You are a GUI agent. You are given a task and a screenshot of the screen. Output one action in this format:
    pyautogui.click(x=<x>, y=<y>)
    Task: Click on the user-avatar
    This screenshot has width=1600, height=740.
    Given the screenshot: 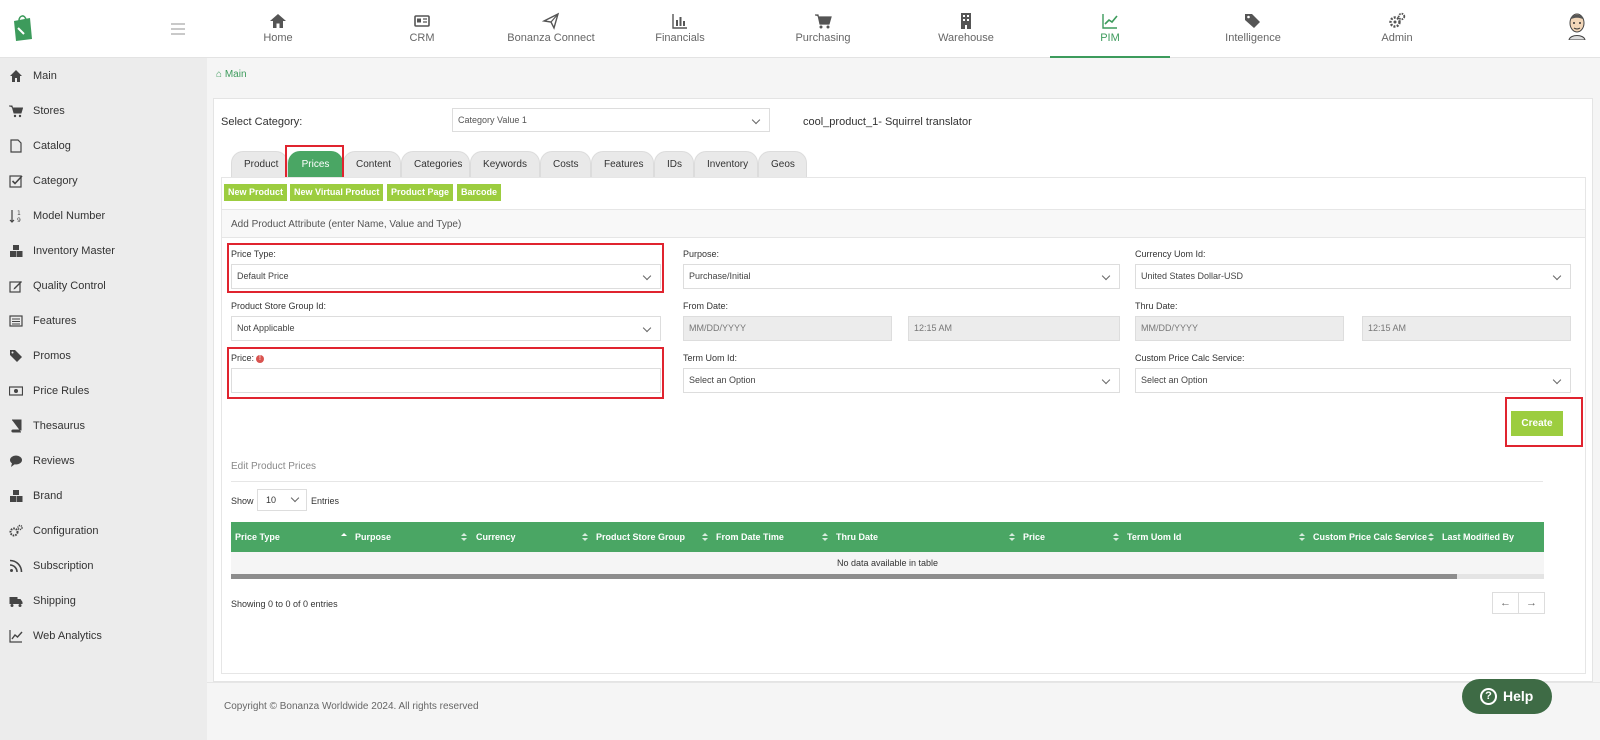 What is the action you would take?
    pyautogui.click(x=1577, y=26)
    